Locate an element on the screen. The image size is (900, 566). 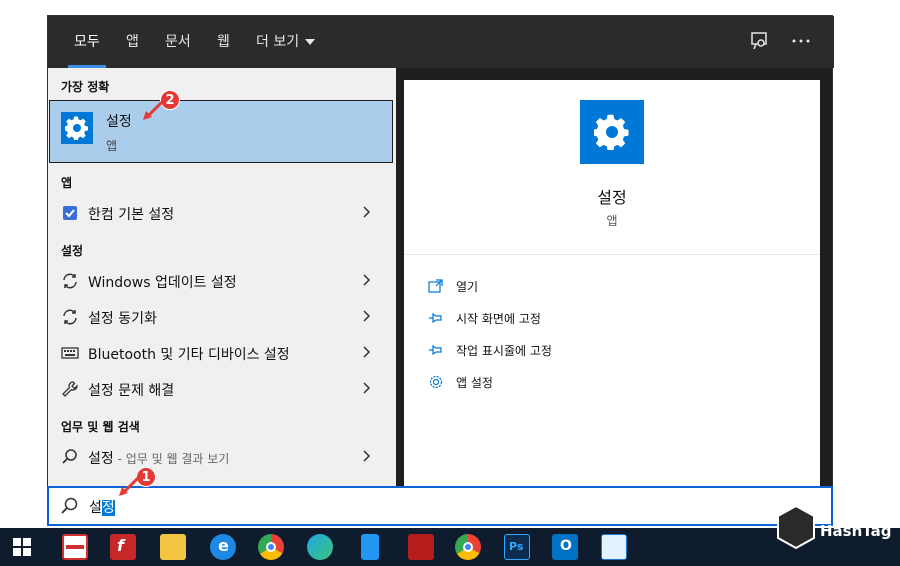
search-text: 설 is located at coordinates (95, 508).